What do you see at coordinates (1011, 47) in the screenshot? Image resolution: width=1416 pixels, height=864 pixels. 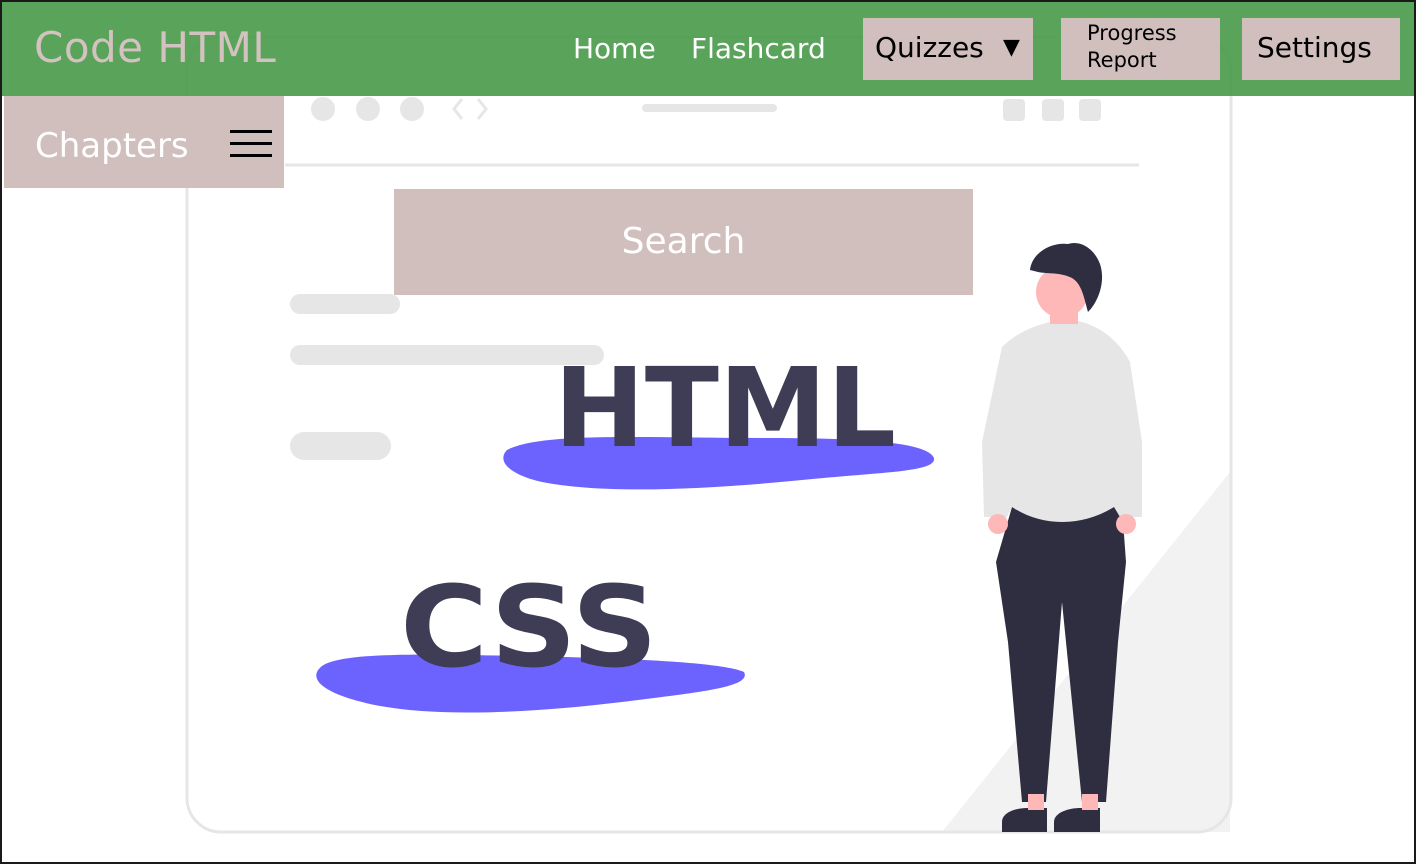 I see `chevron-down-icon: ▼` at bounding box center [1011, 47].